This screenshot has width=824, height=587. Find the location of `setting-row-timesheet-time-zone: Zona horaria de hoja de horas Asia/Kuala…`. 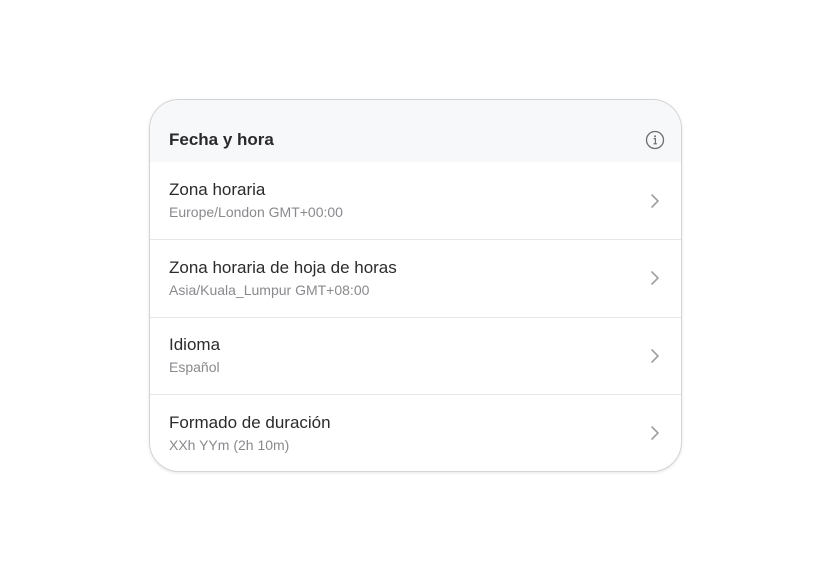

setting-row-timesheet-time-zone: Zona horaria de hoja de horas Asia/Kuala… is located at coordinates (415, 278).